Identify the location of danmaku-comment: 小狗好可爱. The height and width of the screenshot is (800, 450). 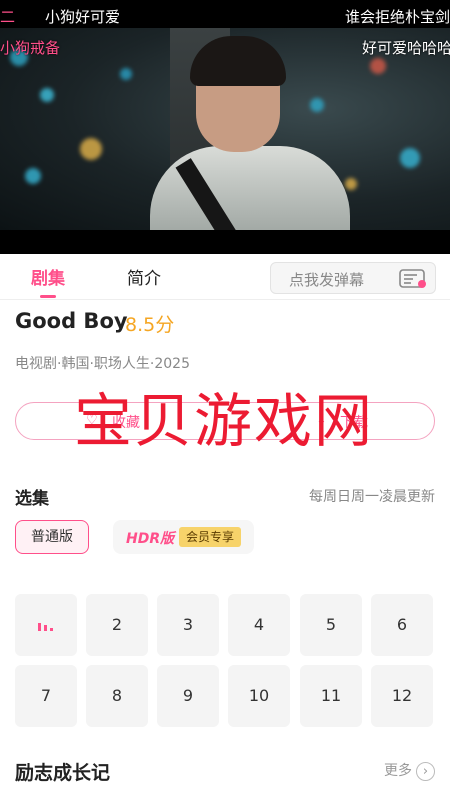
(83, 17).